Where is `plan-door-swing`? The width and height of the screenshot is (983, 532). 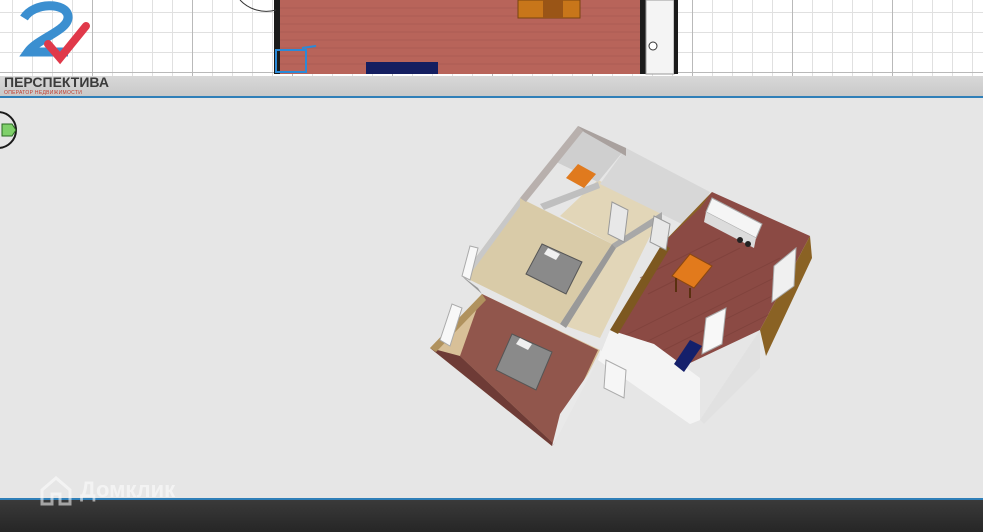 plan-door-swing is located at coordinates (258, 6).